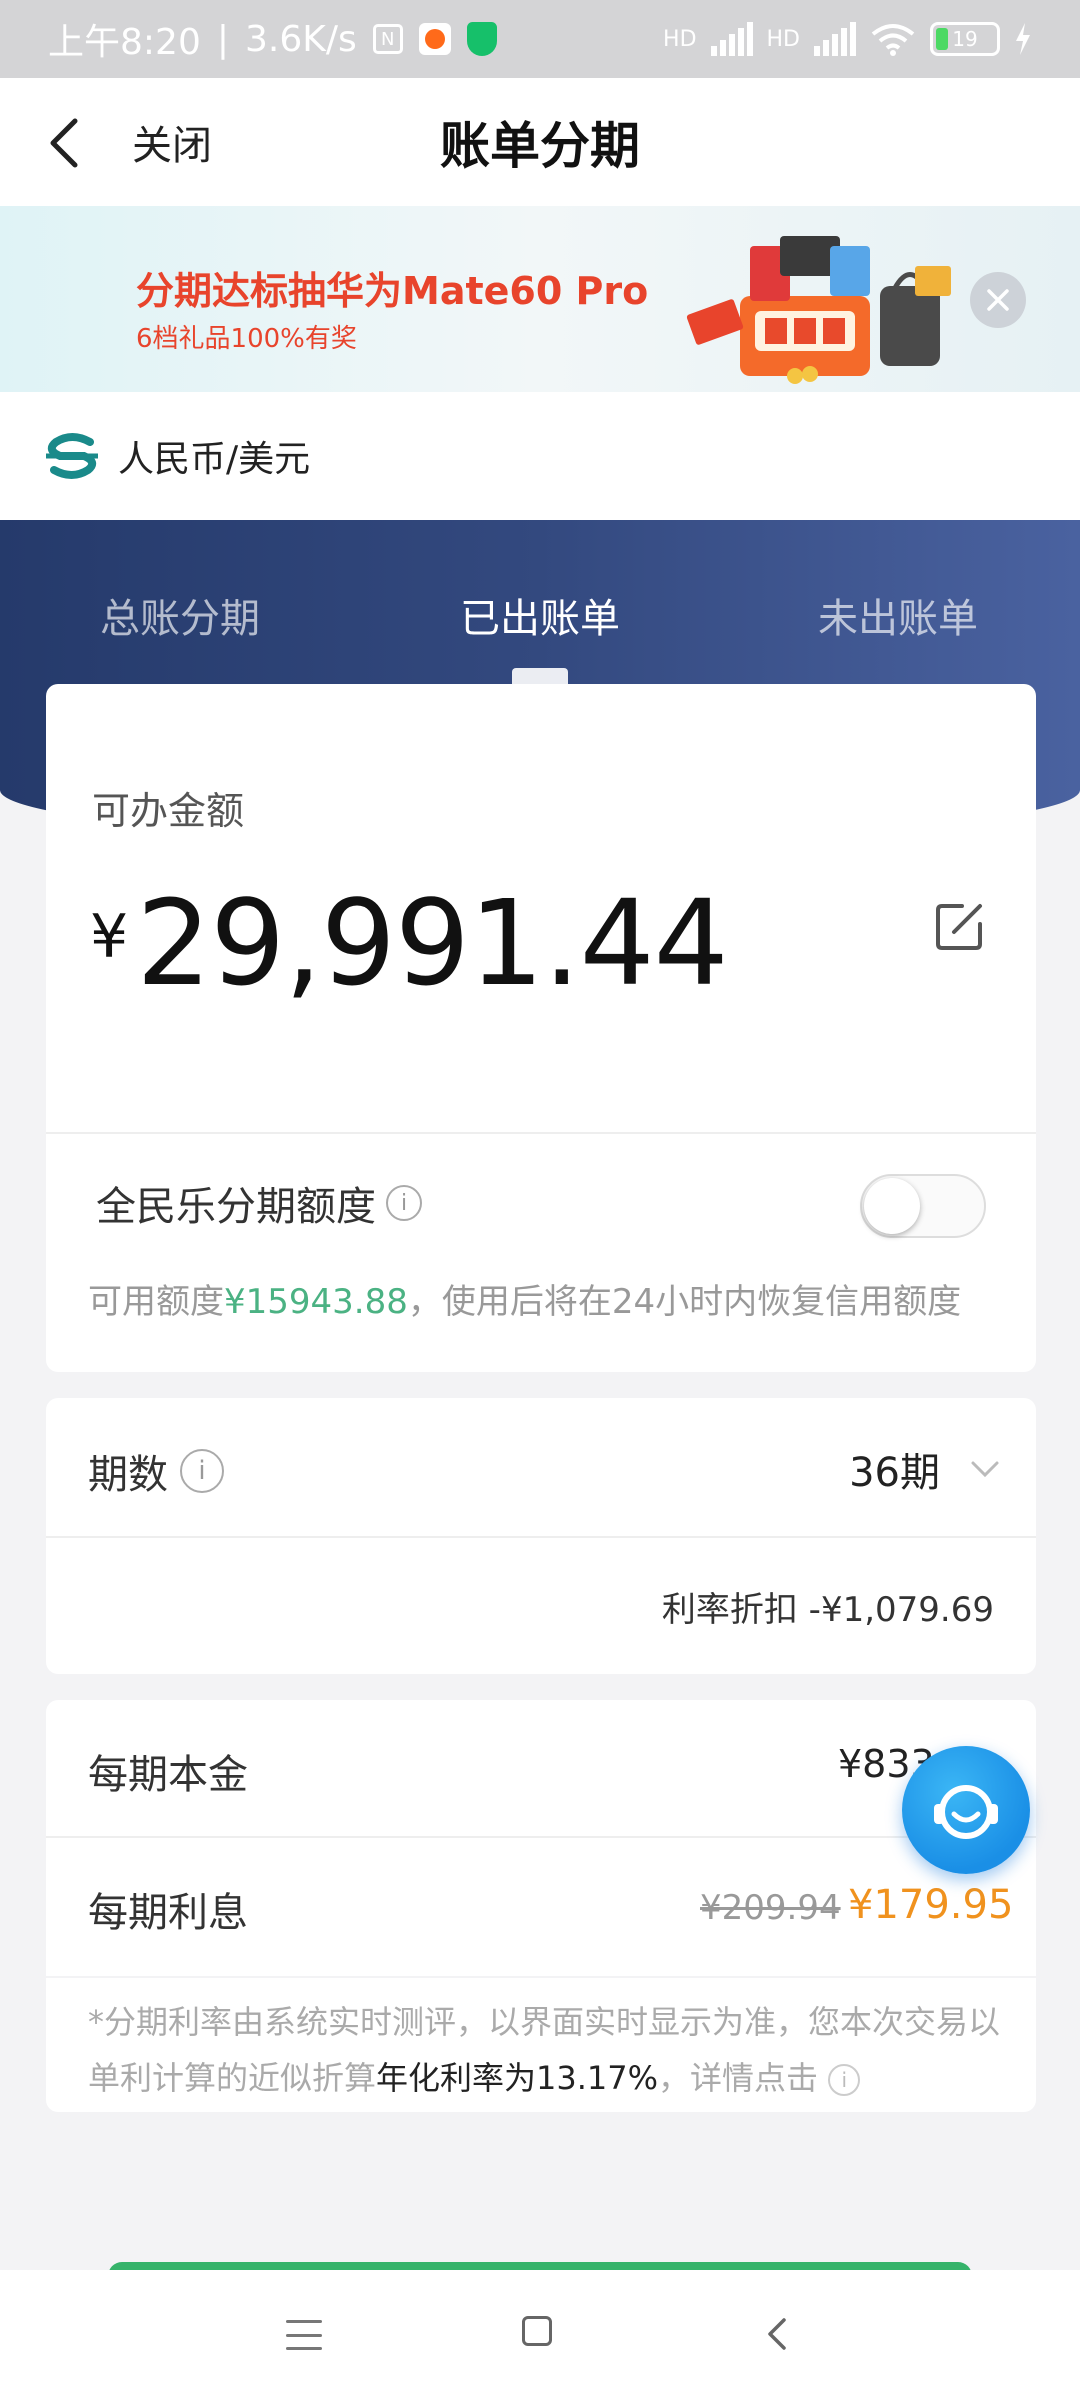 The width and height of the screenshot is (1080, 2400). I want to click on close-button: 关闭, so click(172, 142).